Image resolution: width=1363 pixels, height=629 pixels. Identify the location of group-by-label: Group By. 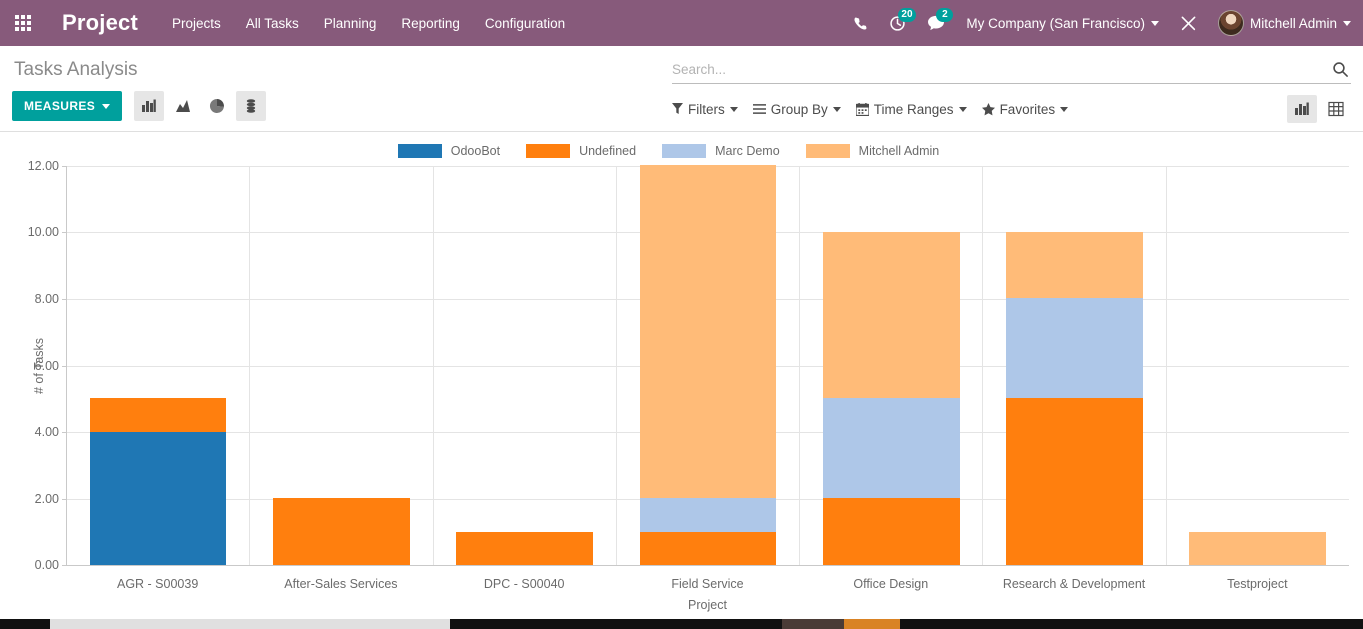
(799, 109).